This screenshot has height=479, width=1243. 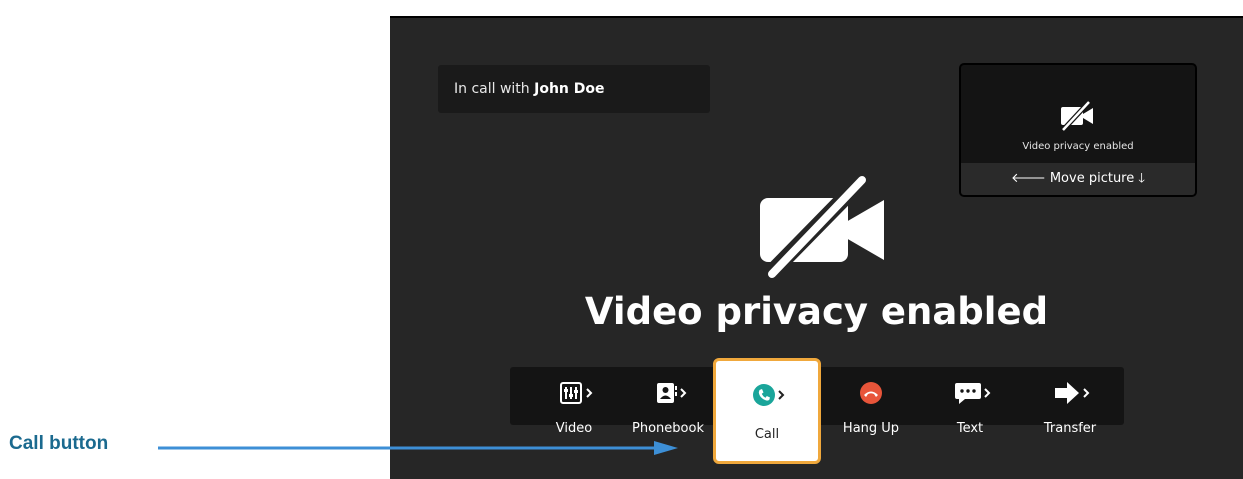 I want to click on phonebook-label: Phonebook, so click(x=668, y=428).